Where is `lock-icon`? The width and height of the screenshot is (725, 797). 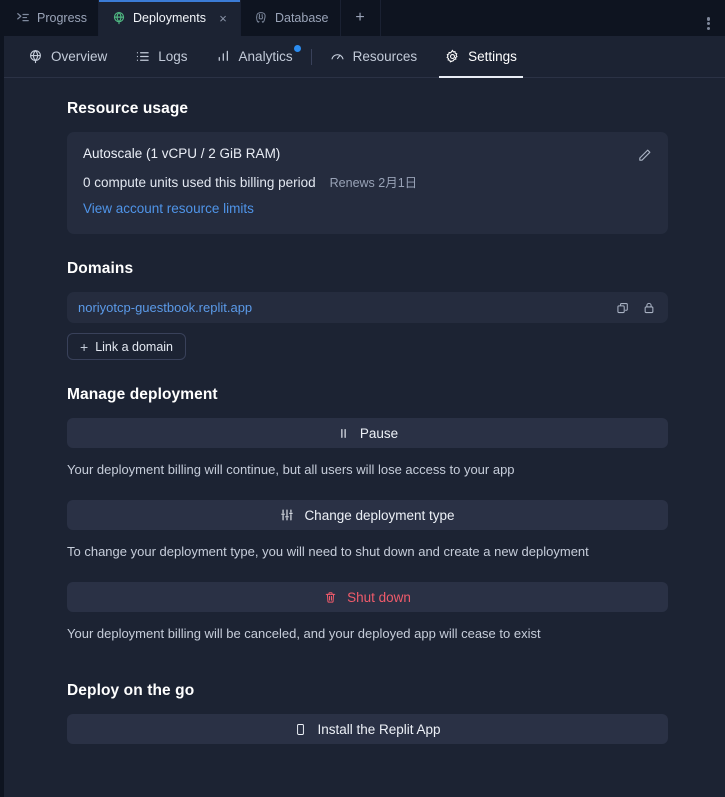 lock-icon is located at coordinates (649, 308).